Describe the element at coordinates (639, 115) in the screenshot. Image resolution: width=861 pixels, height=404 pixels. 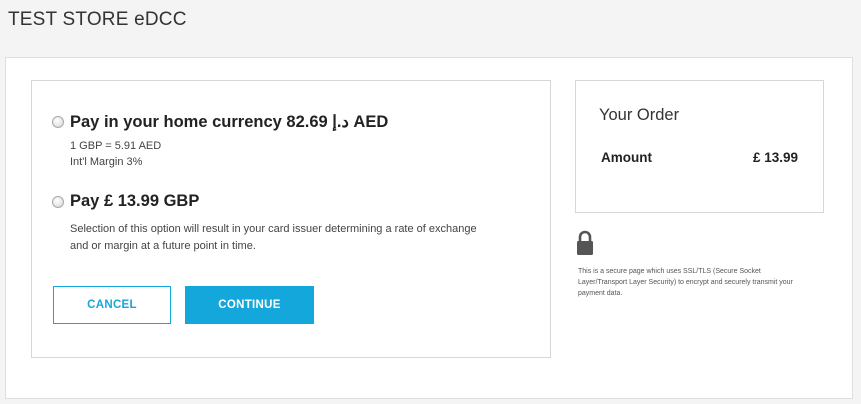
I see `order-title: Your Order` at that location.